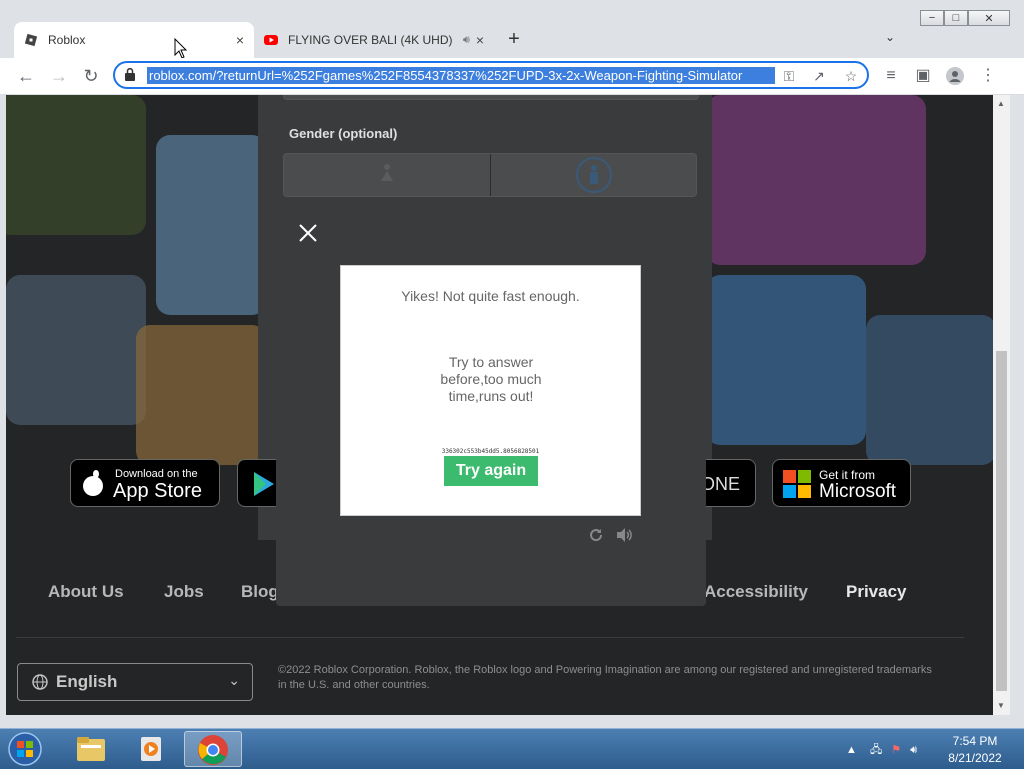 The height and width of the screenshot is (769, 1024). What do you see at coordinates (260, 592) in the screenshot?
I see `footer-link-blog: Blog` at bounding box center [260, 592].